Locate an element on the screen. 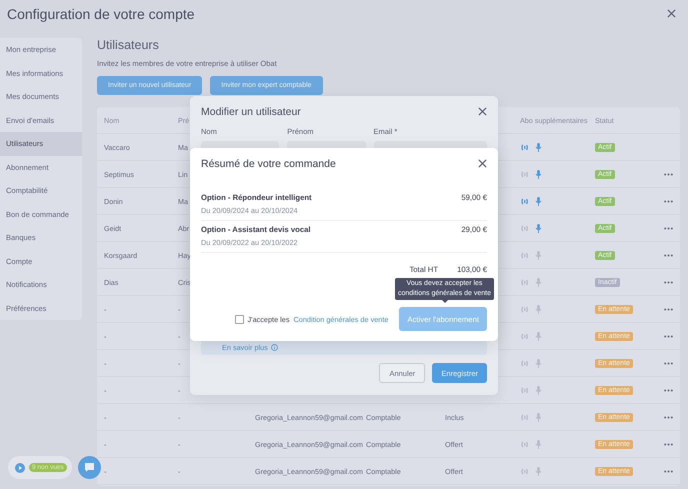  window-title: Configuration de votre compte is located at coordinates (101, 14).